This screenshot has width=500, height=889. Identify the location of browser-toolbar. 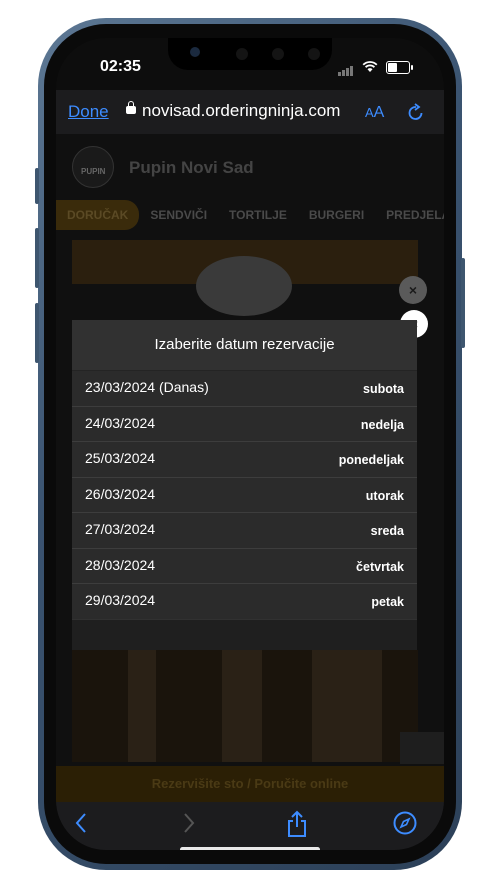
(250, 826).